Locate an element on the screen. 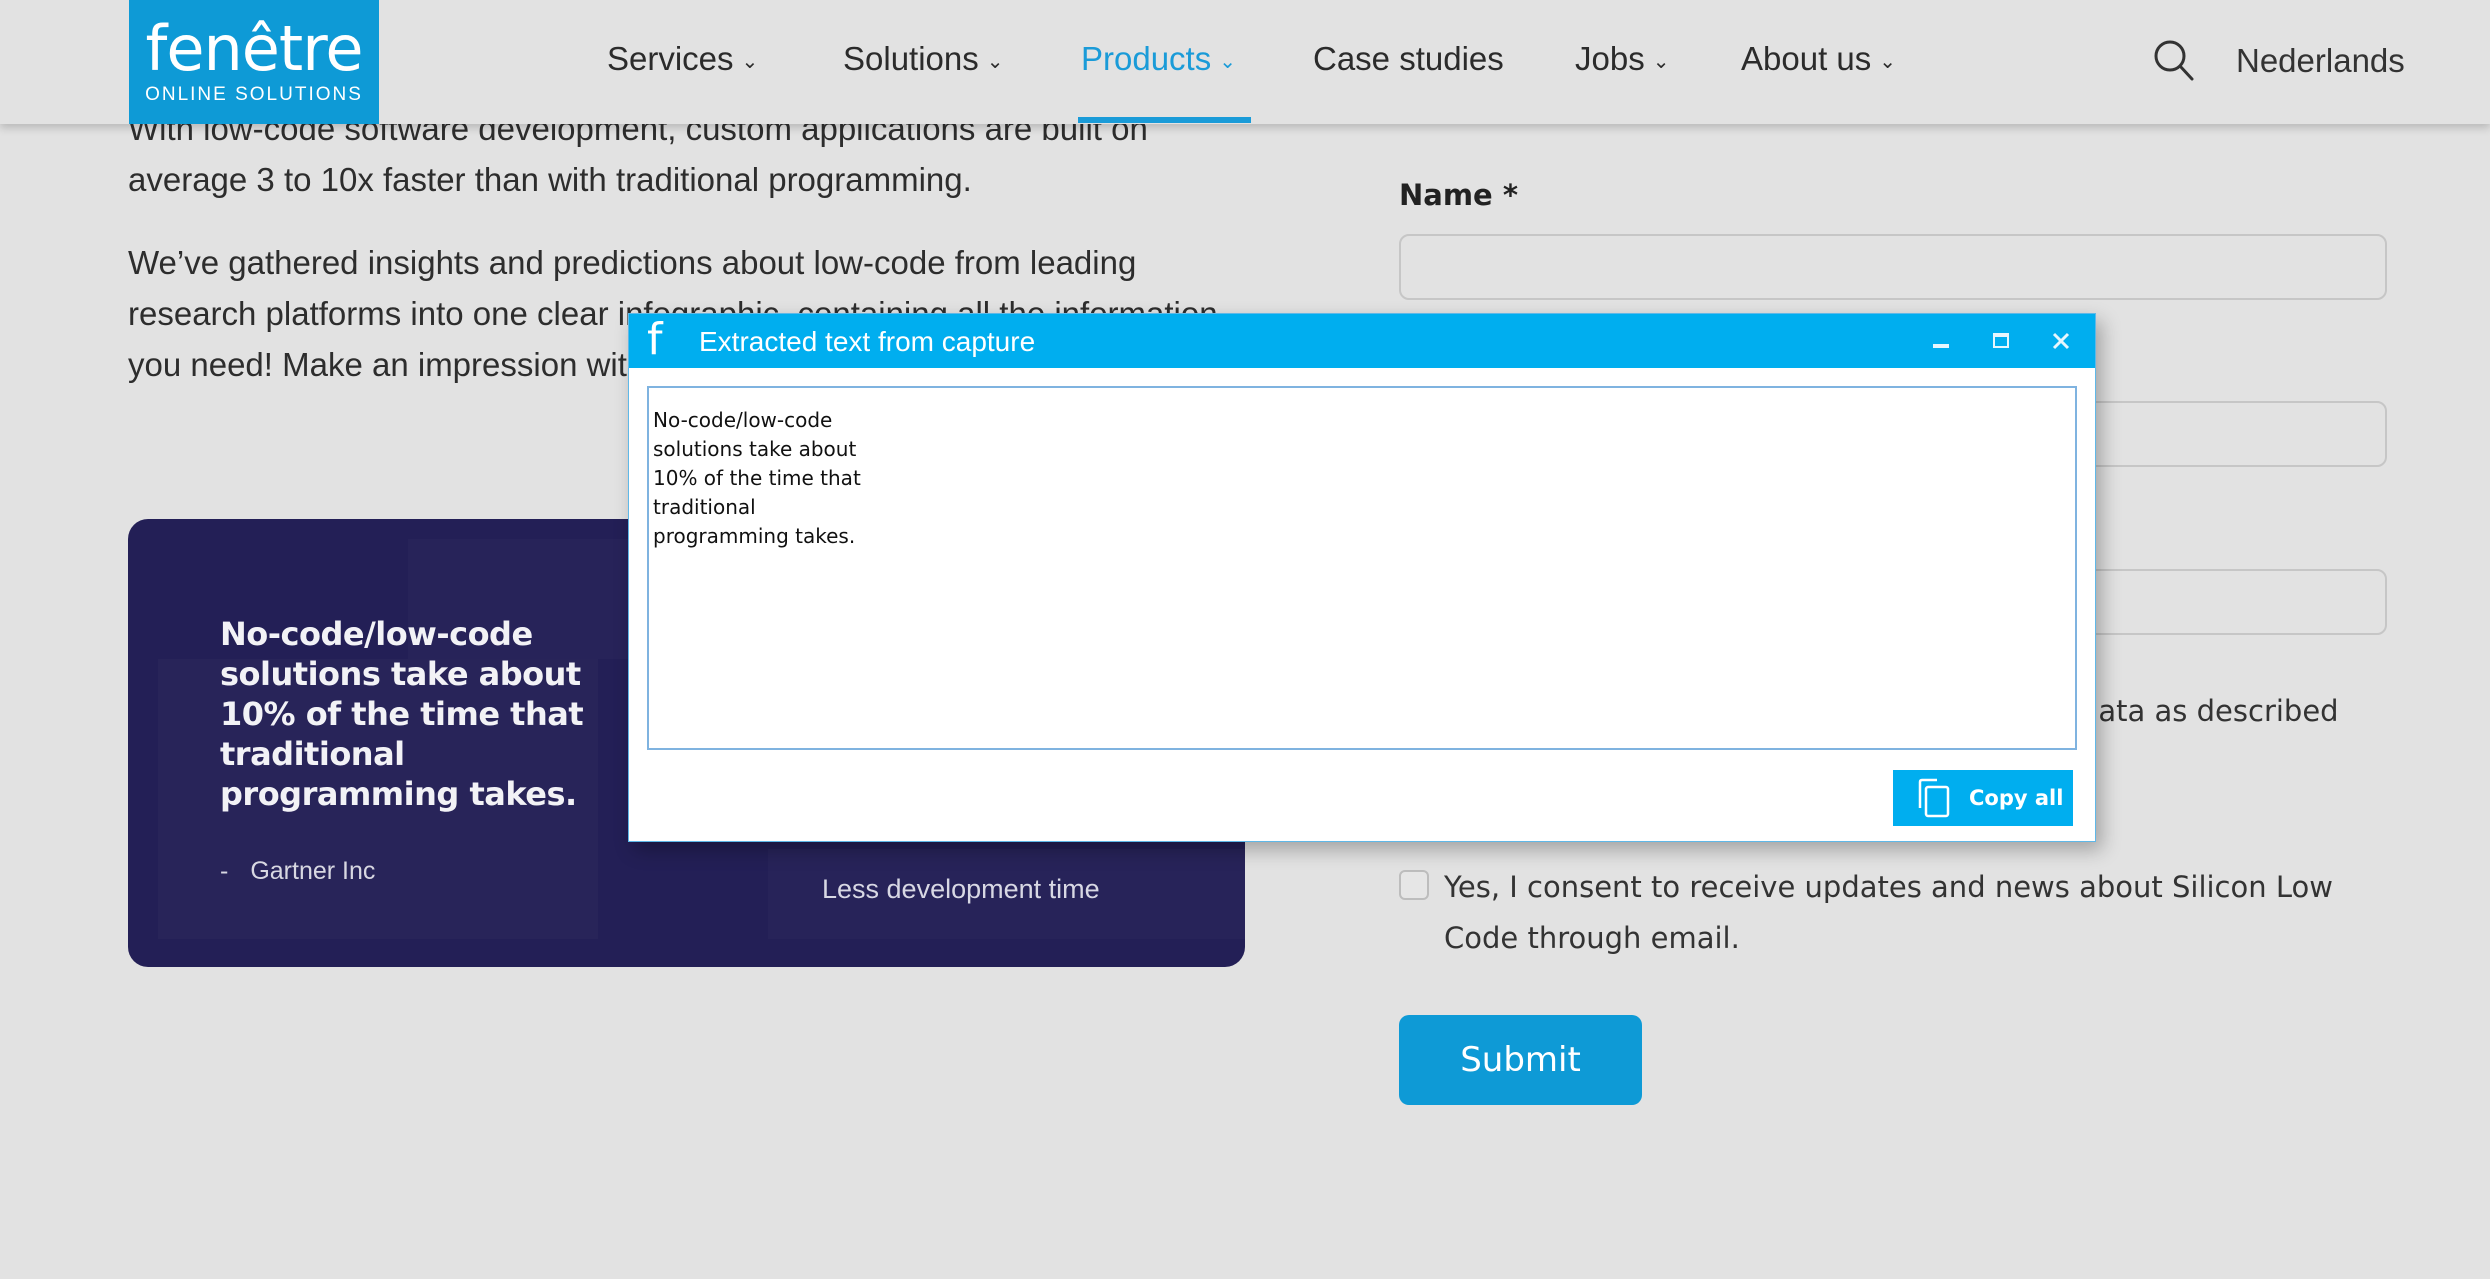 The height and width of the screenshot is (1279, 2490). copy-icon is located at coordinates (1934, 798).